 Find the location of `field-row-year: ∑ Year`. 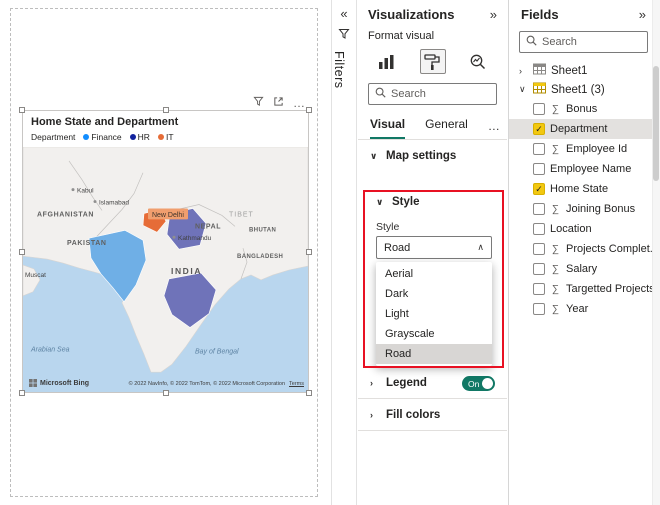

field-row-year: ∑ Year is located at coordinates (584, 309).